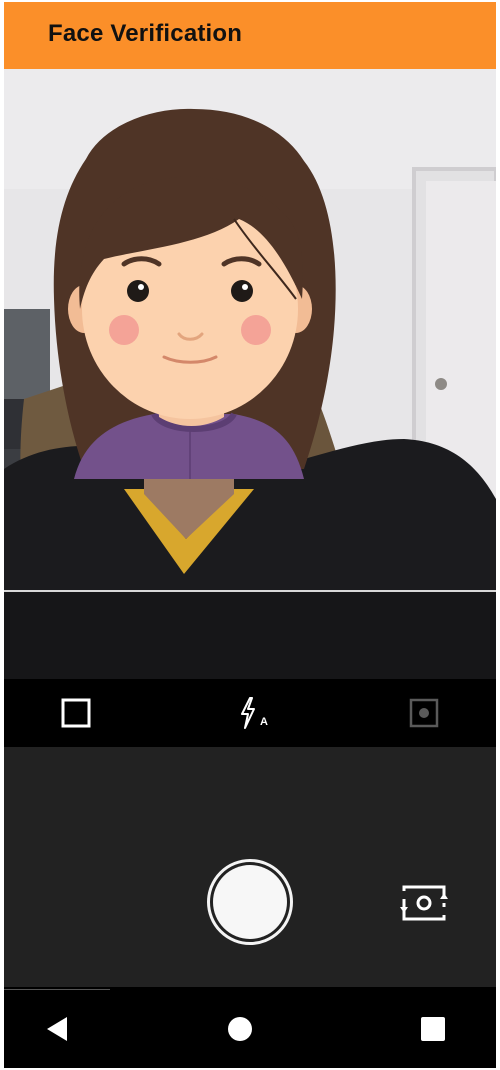 The width and height of the screenshot is (500, 1070). I want to click on system-nav-bar, so click(250, 1027).